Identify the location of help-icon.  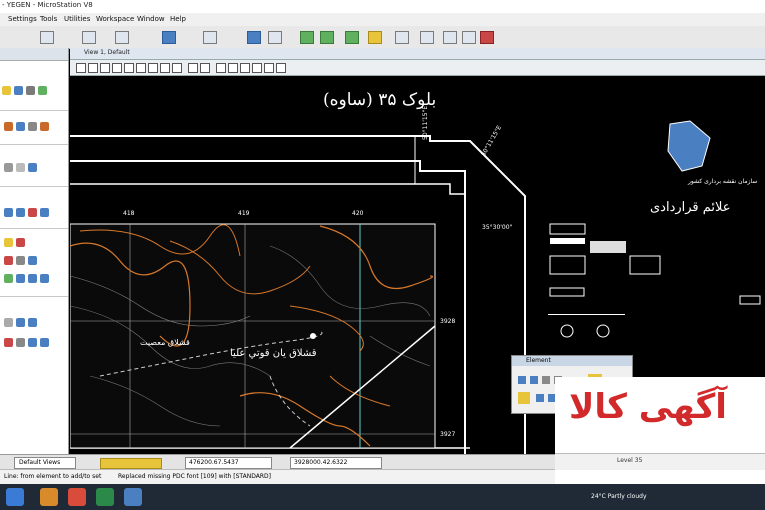
(469, 37).